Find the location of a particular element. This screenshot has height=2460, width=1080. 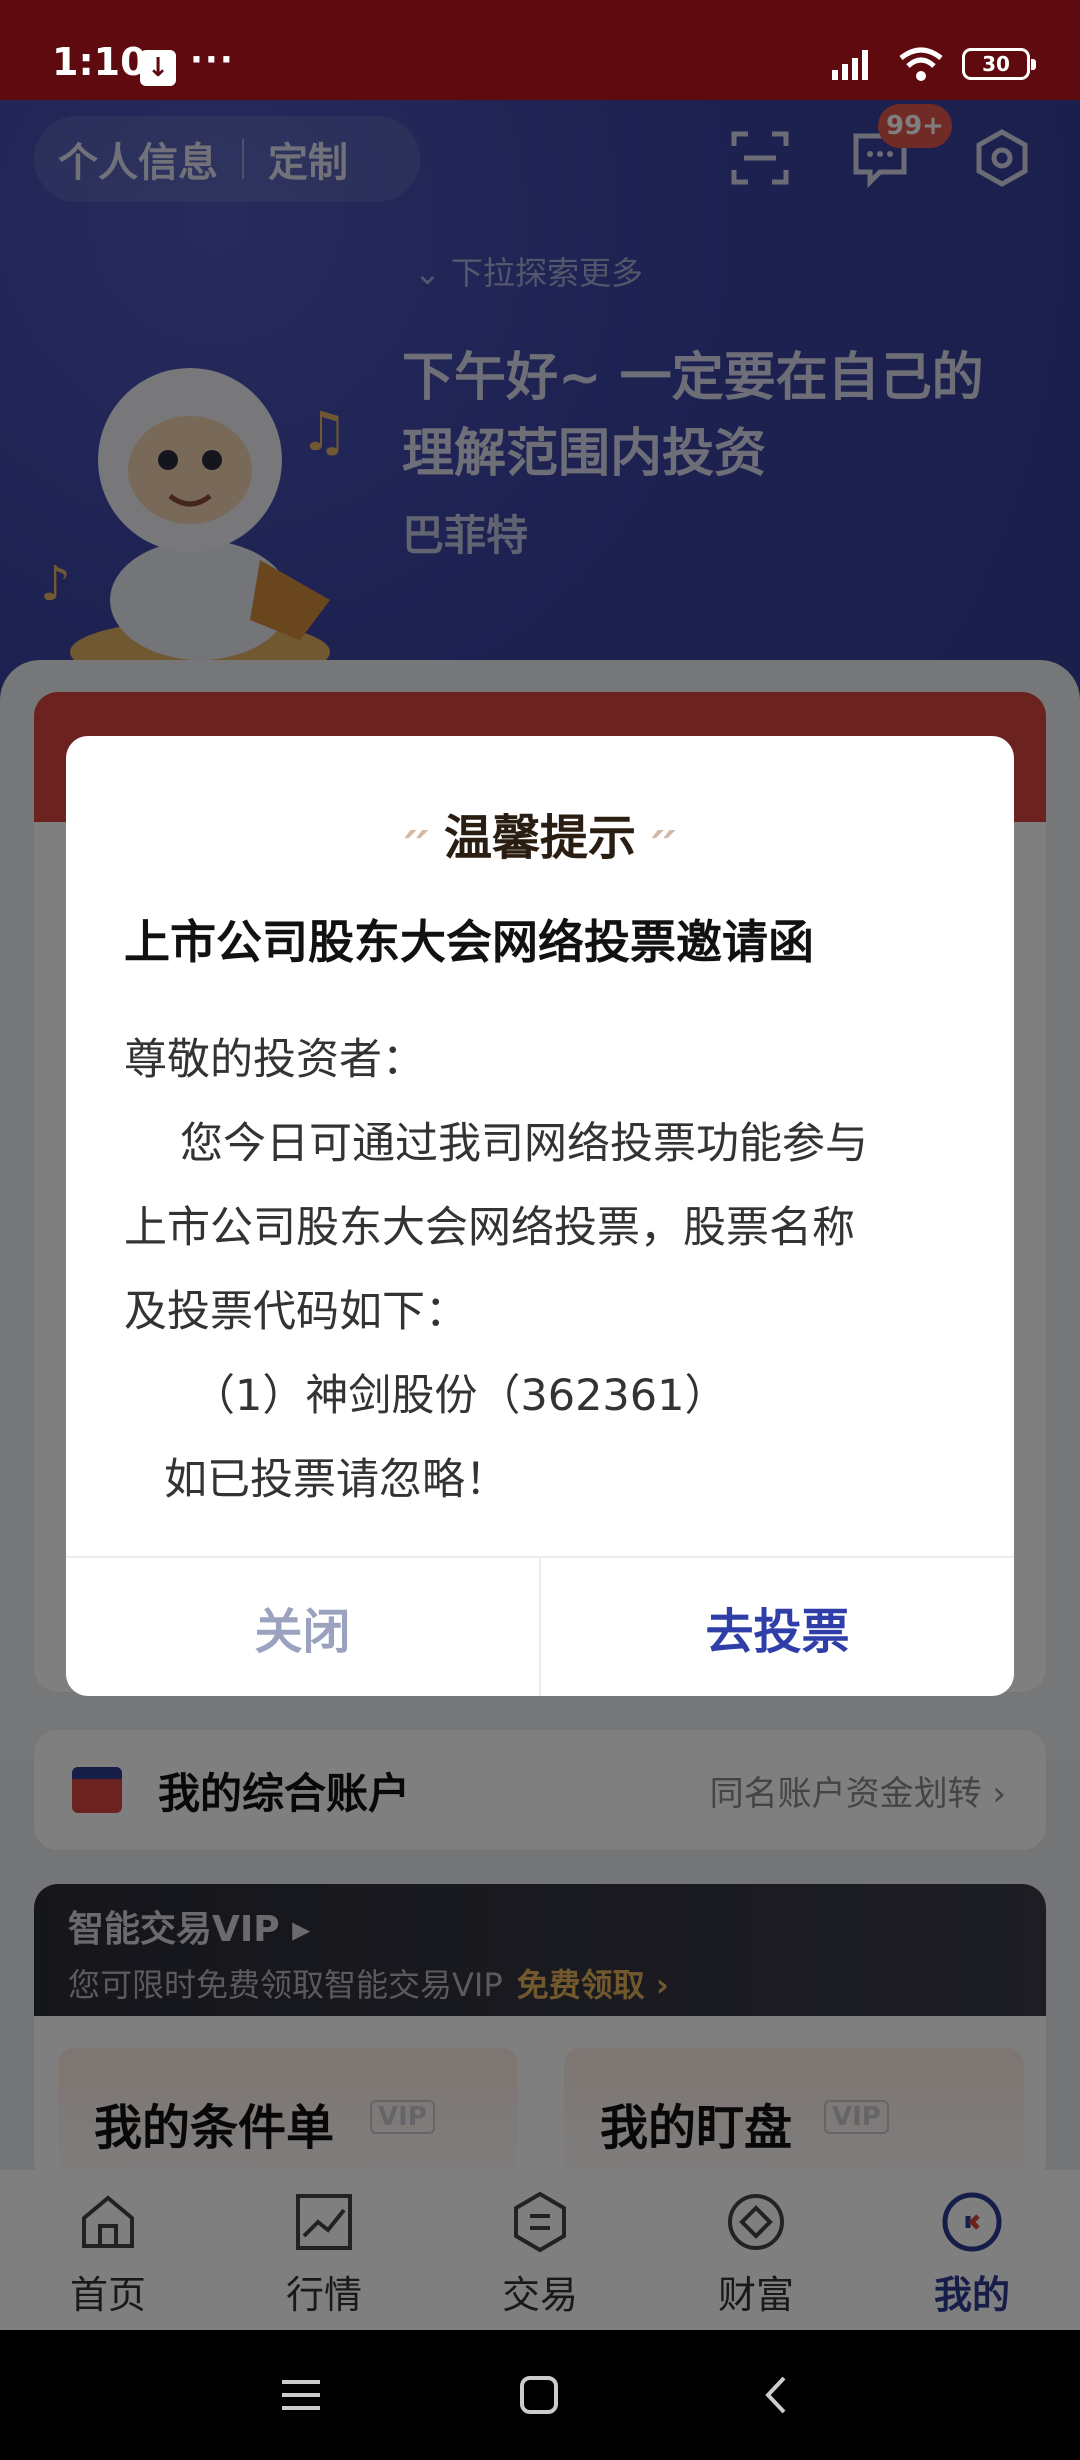

status-bar: 1:10 ↓ ··· 30 is located at coordinates (540, 50).